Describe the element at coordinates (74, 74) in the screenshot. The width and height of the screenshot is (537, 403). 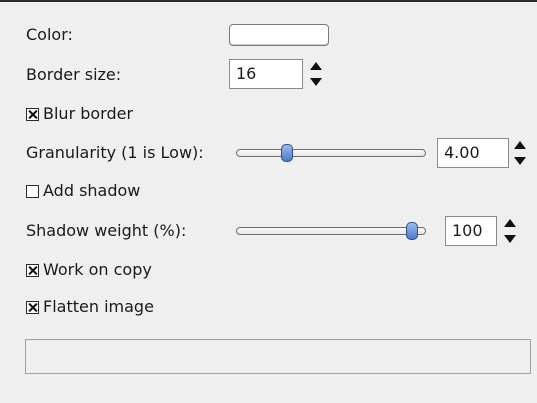
I see `border-size-label: Border size:` at that location.